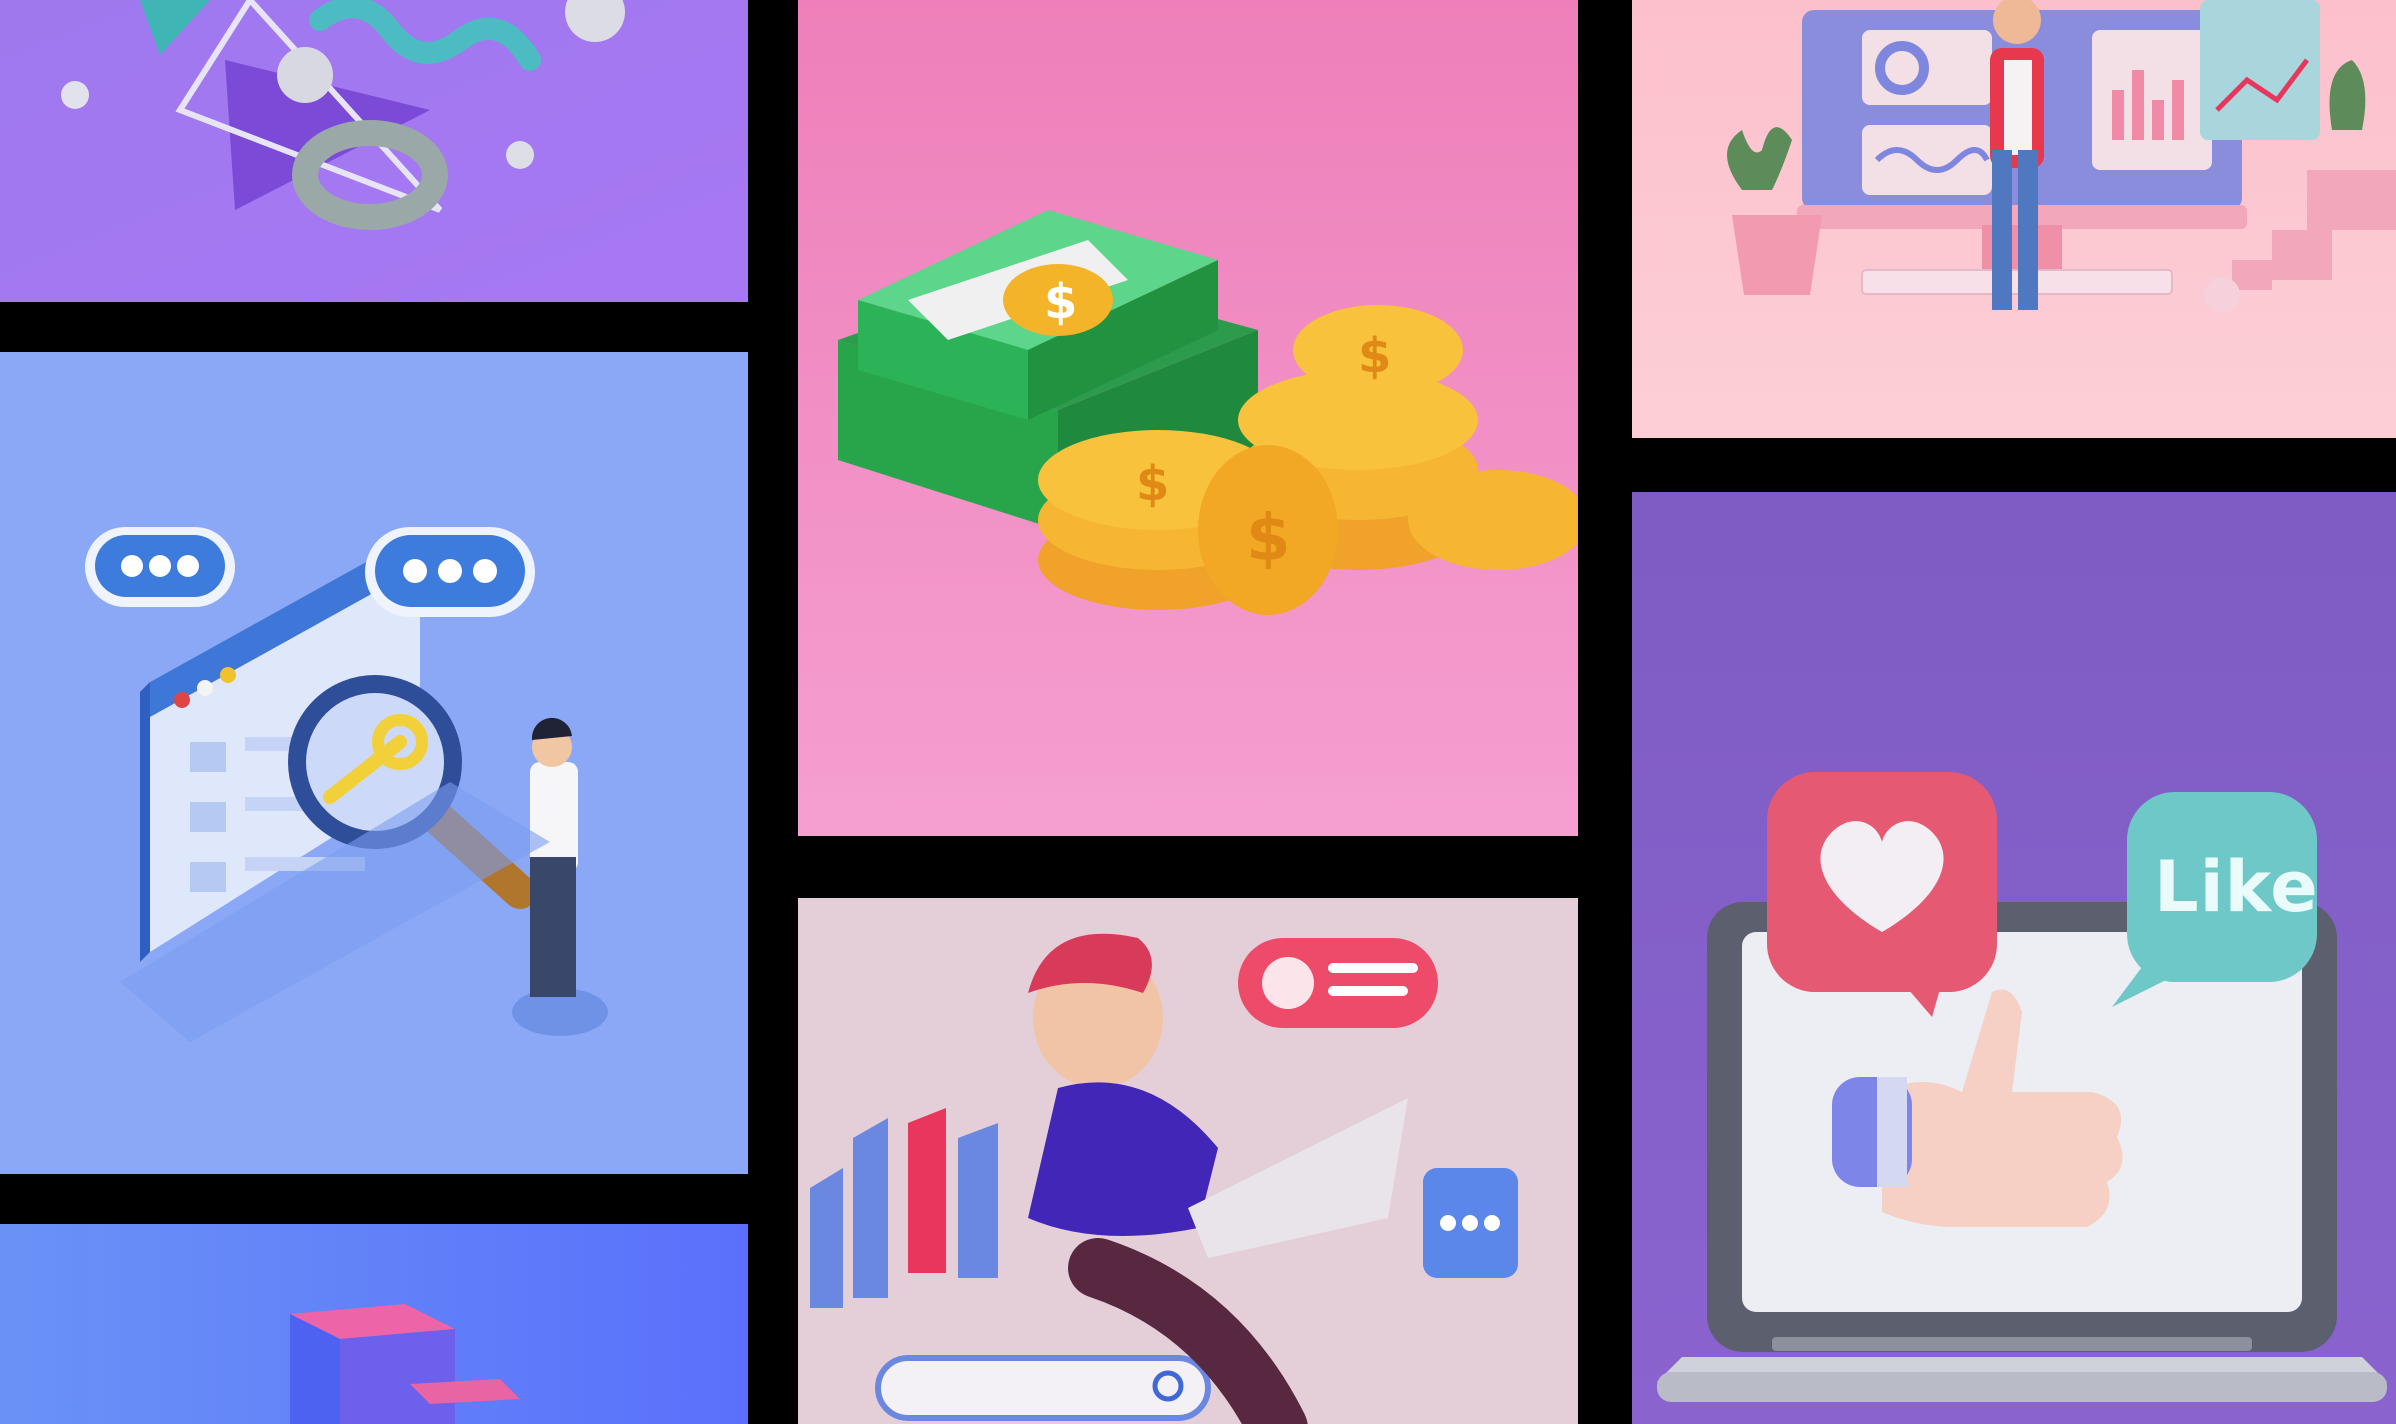 The width and height of the screenshot is (2396, 1424). I want to click on gallery-tile-abstract-shapes, so click(374, 151).